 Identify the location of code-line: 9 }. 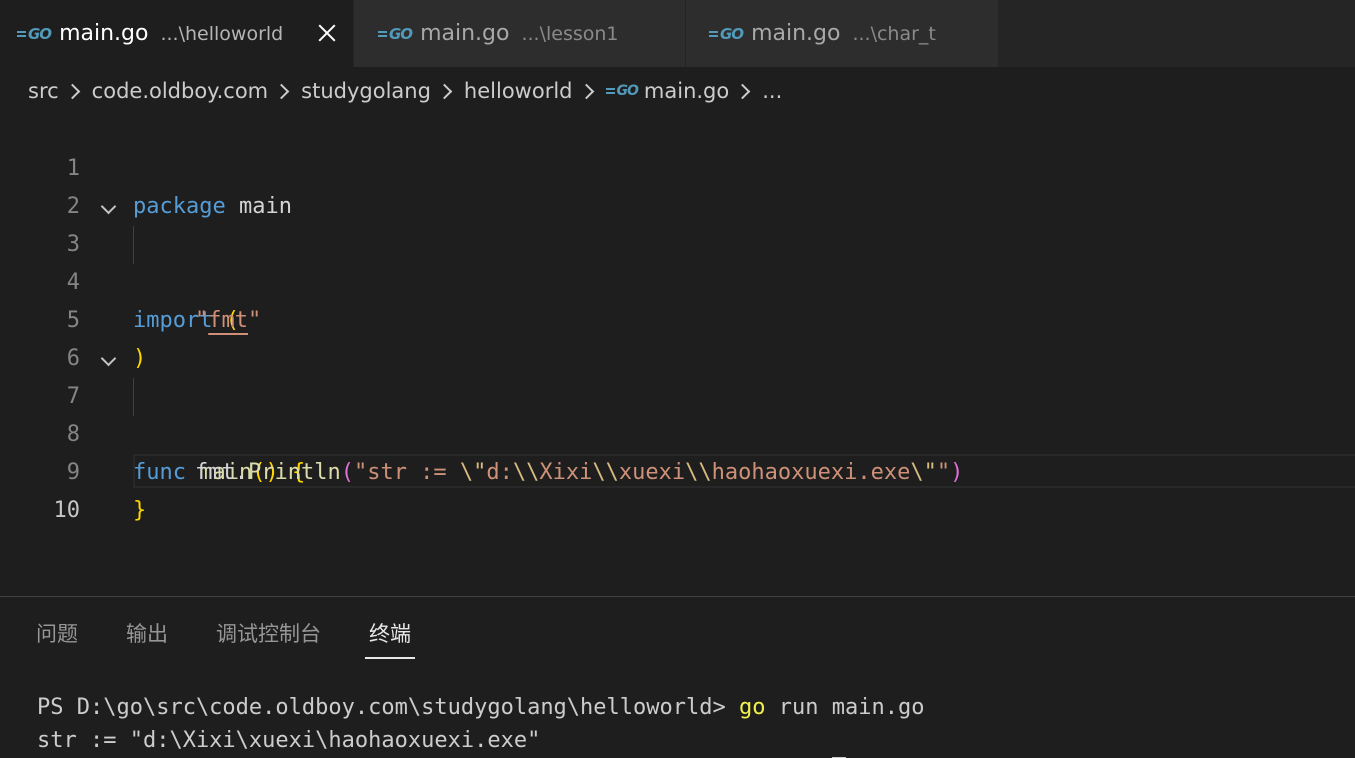
(677, 469).